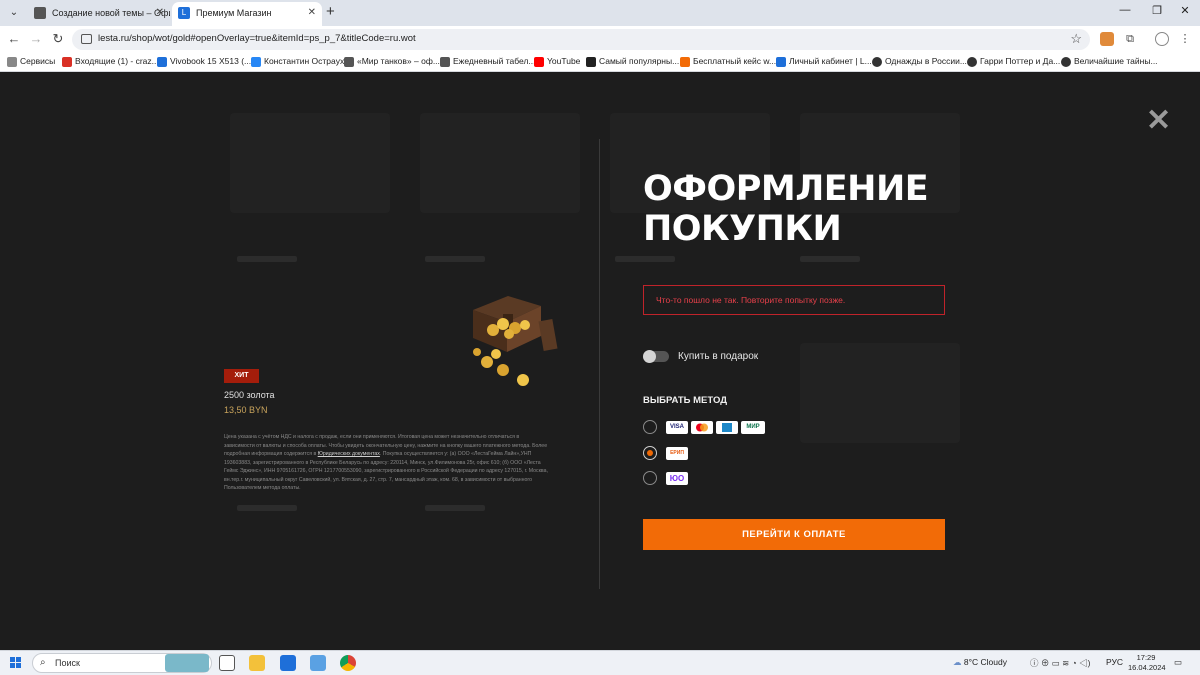 The image size is (1200, 675). What do you see at coordinates (1162, 39) in the screenshot?
I see `profile-icon` at bounding box center [1162, 39].